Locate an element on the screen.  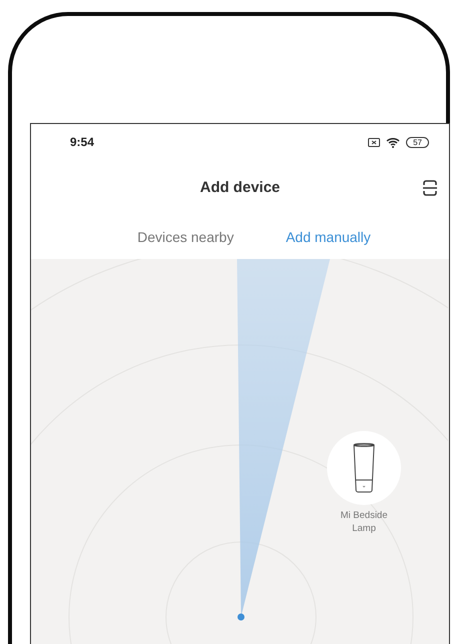
page-title: Add device is located at coordinates (240, 187).